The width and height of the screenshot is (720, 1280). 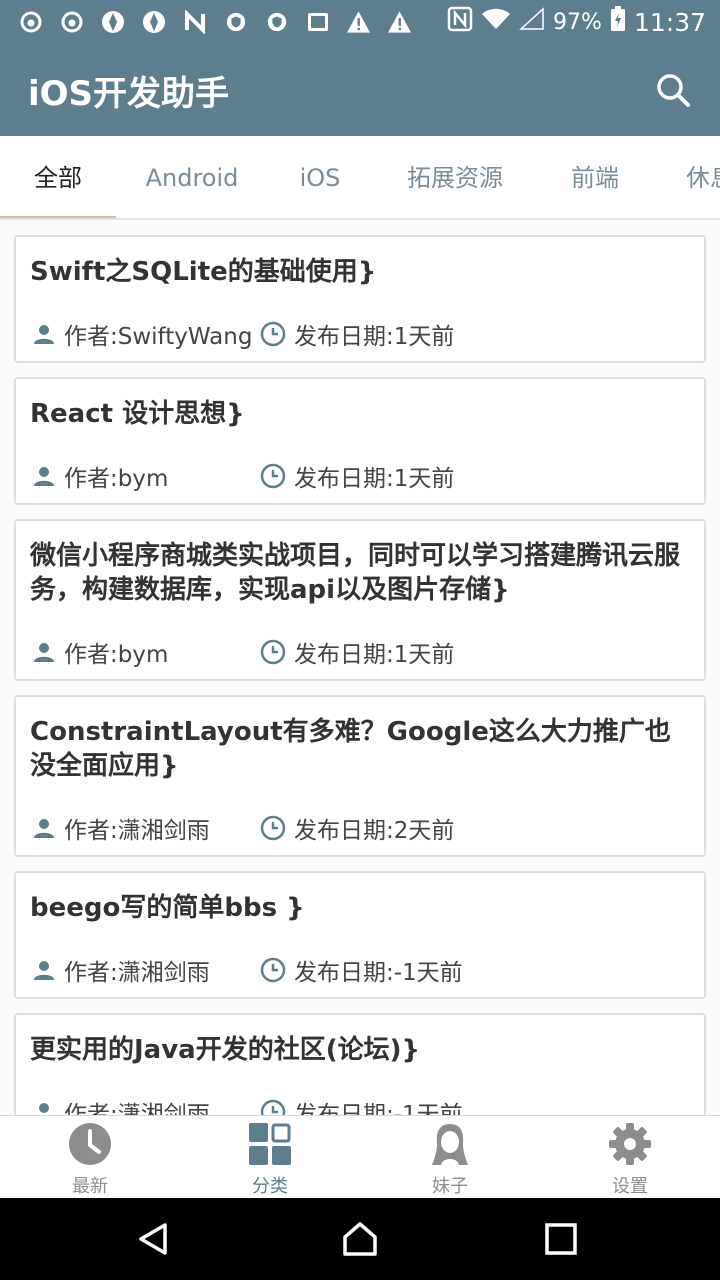 What do you see at coordinates (630, 1144) in the screenshot?
I see `gear-icon` at bounding box center [630, 1144].